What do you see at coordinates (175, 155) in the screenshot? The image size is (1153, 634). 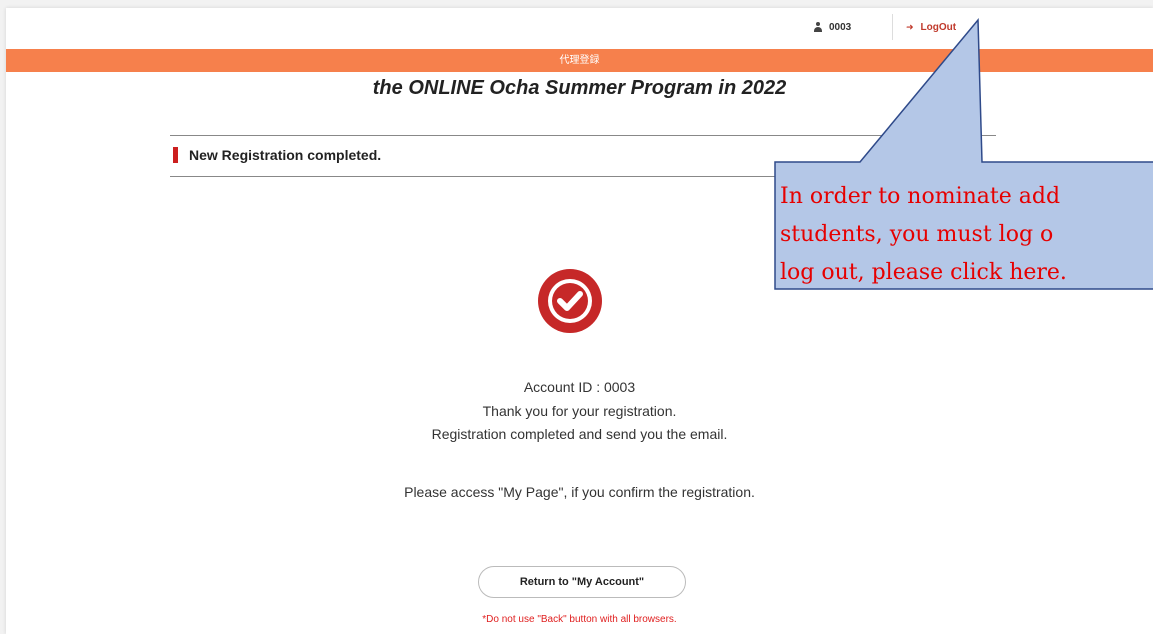 I see `section-marker` at bounding box center [175, 155].